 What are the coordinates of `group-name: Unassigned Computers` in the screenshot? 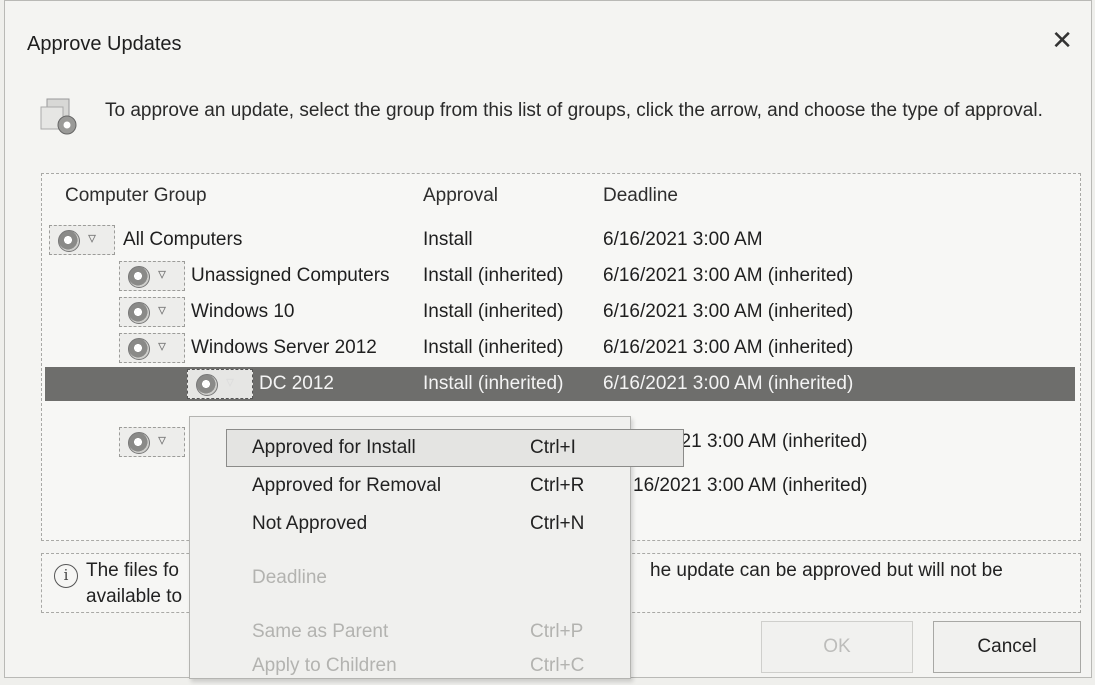 It's located at (290, 275).